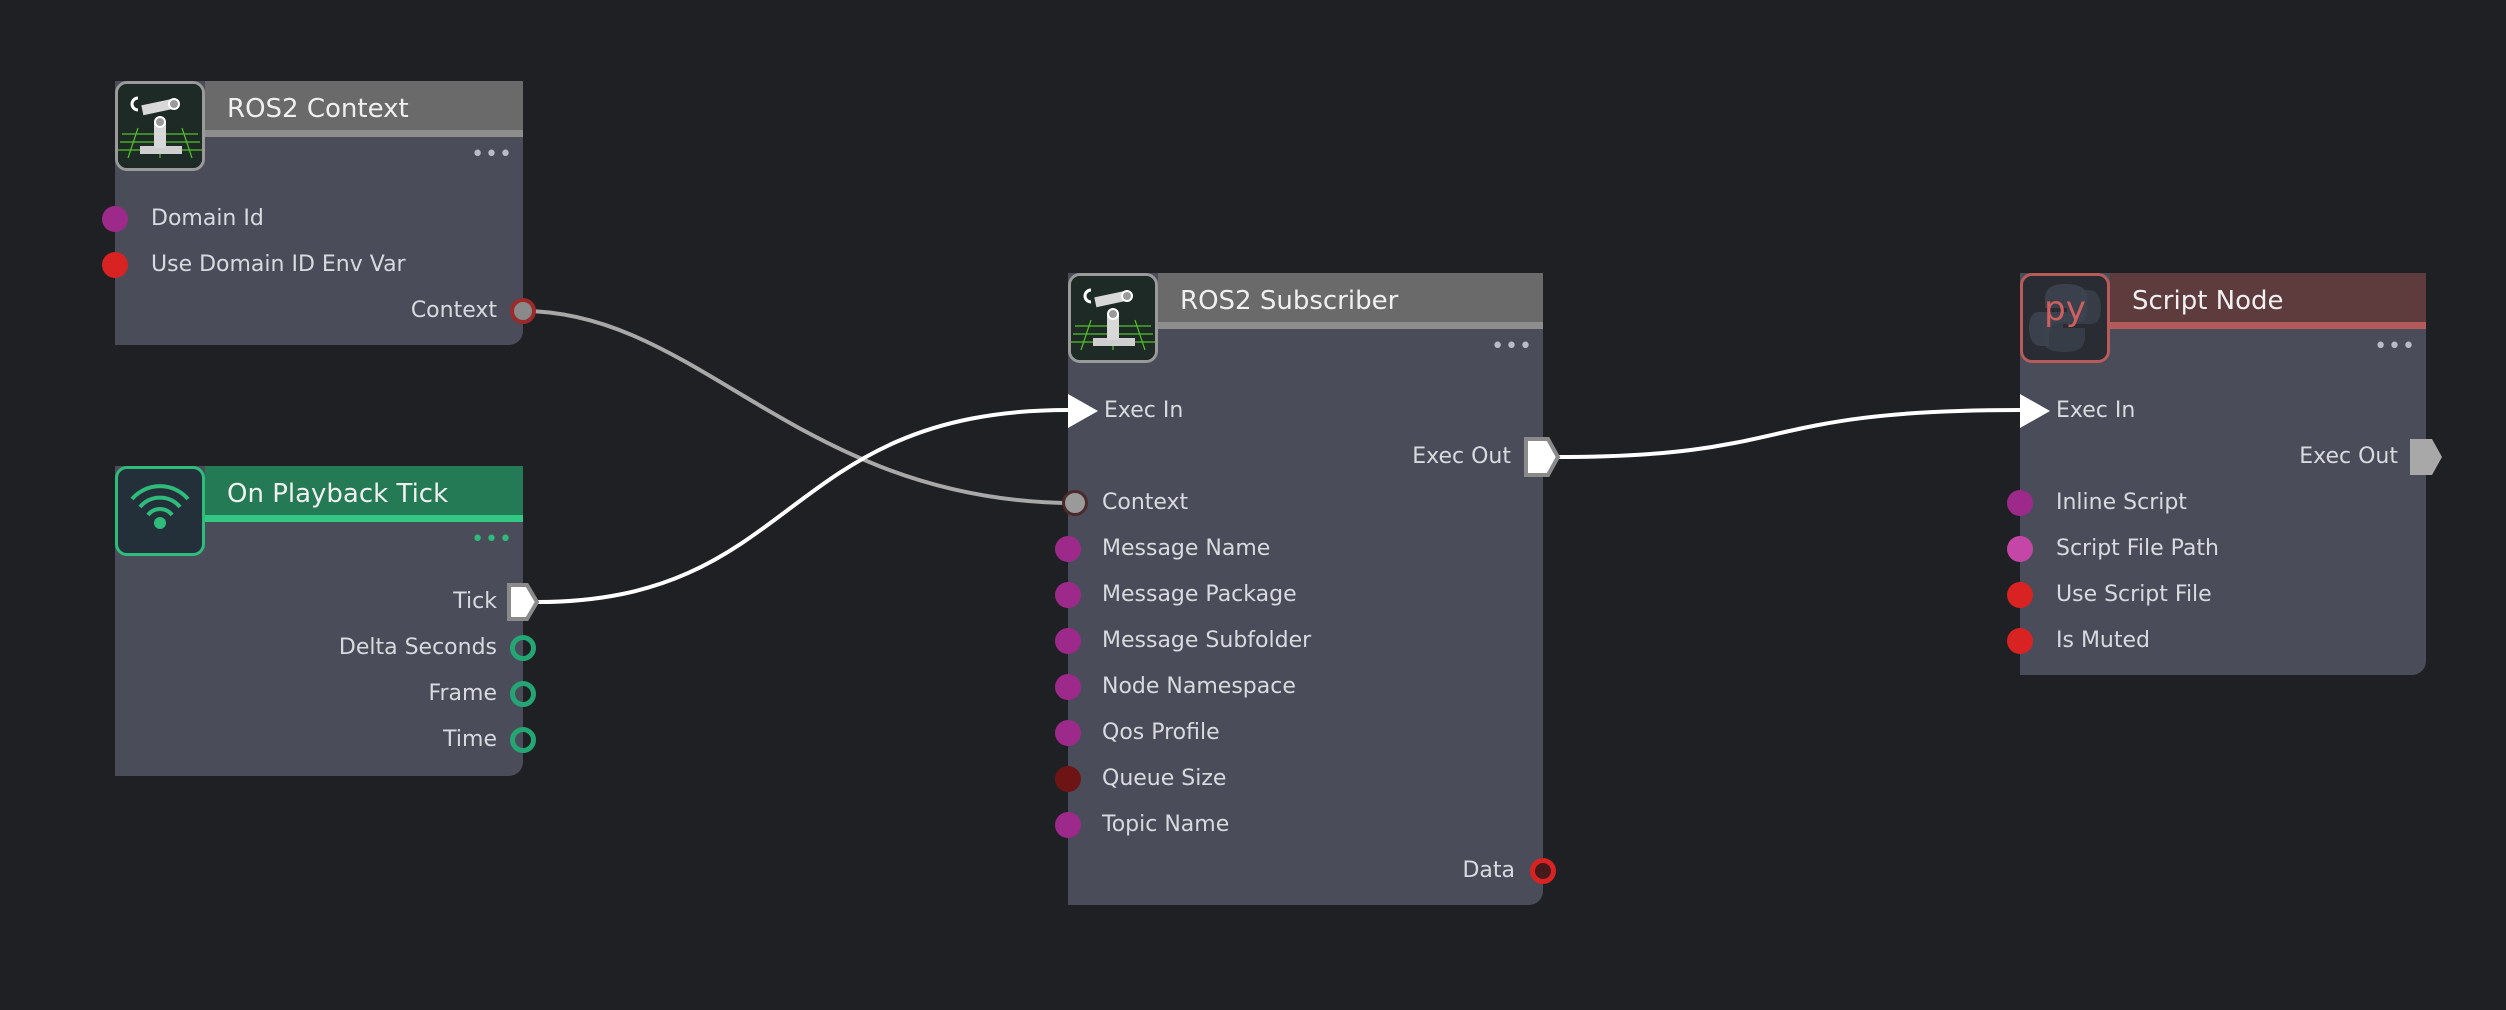 This screenshot has height=1010, width=2506. What do you see at coordinates (1166, 824) in the screenshot?
I see `port-topic-name: Topic Name` at bounding box center [1166, 824].